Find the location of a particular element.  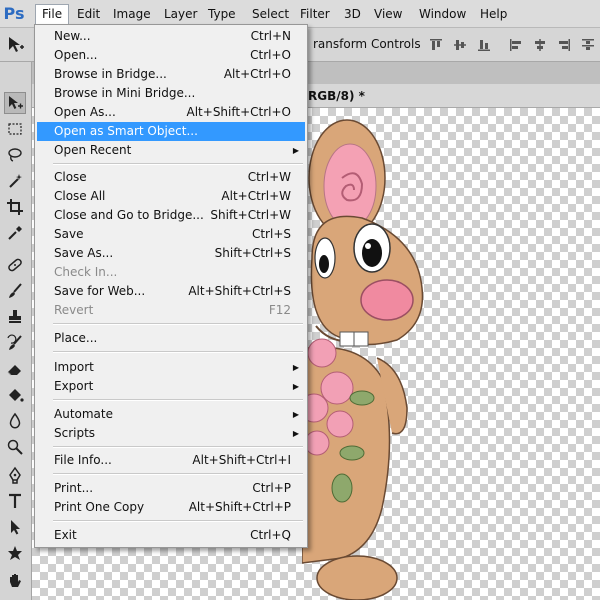

menu-item-print-one-copy: Print One Copy Alt+Shift+Ctrl+P is located at coordinates (171, 507).